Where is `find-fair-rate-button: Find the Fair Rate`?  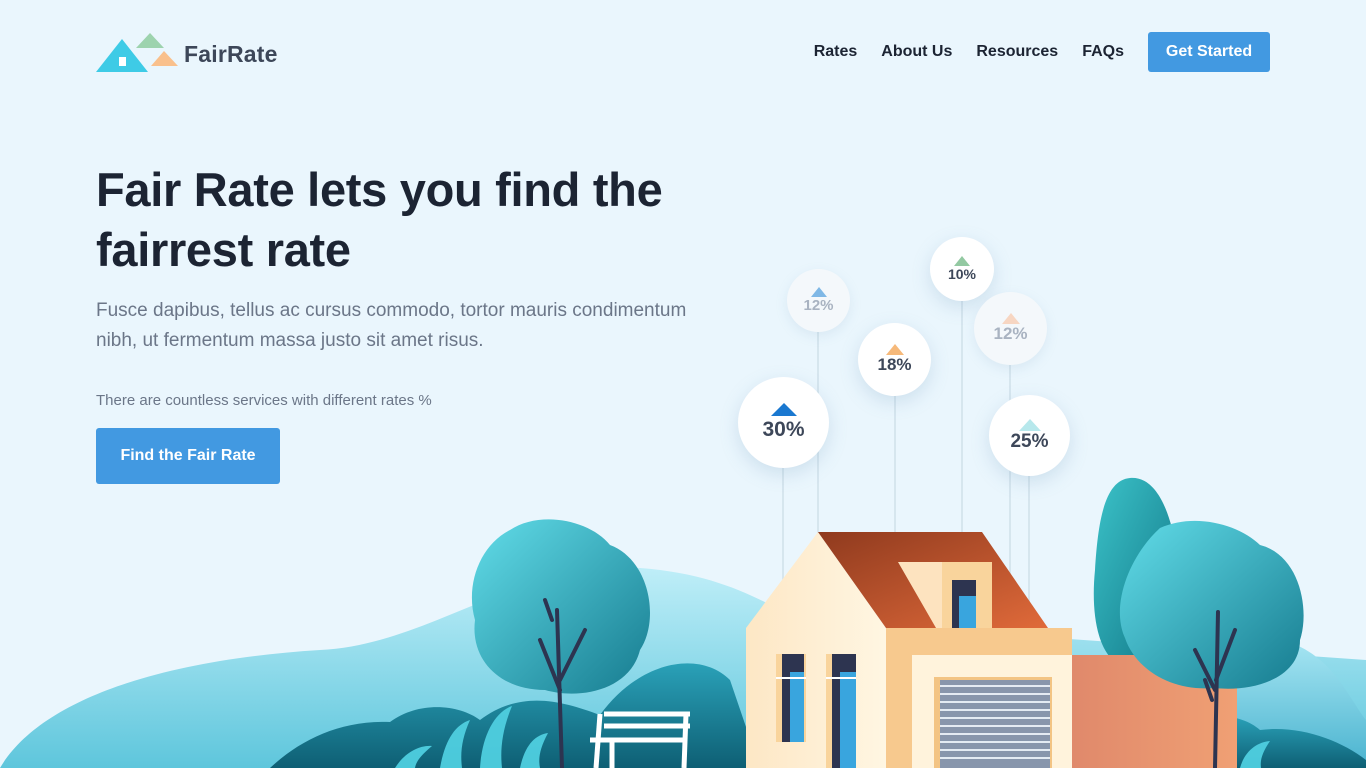 find-fair-rate-button: Find the Fair Rate is located at coordinates (188, 456).